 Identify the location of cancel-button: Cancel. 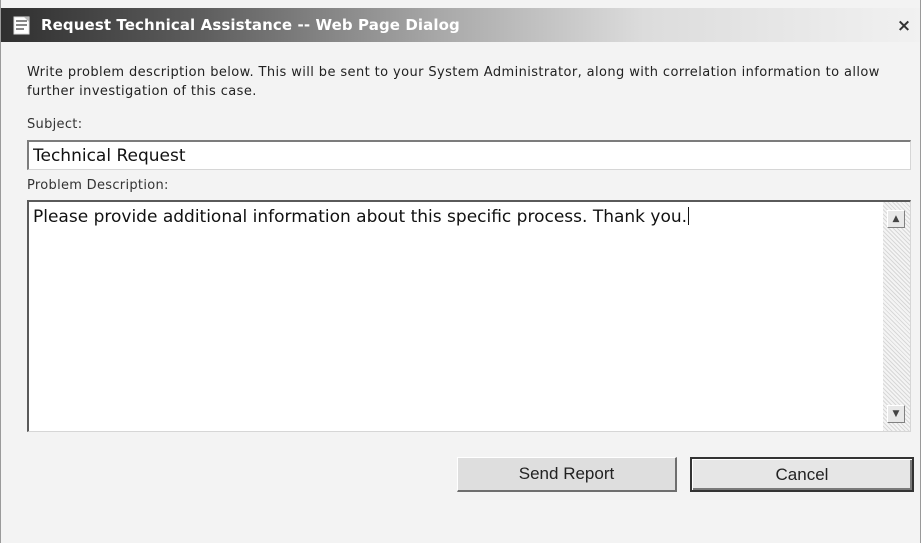
(802, 474).